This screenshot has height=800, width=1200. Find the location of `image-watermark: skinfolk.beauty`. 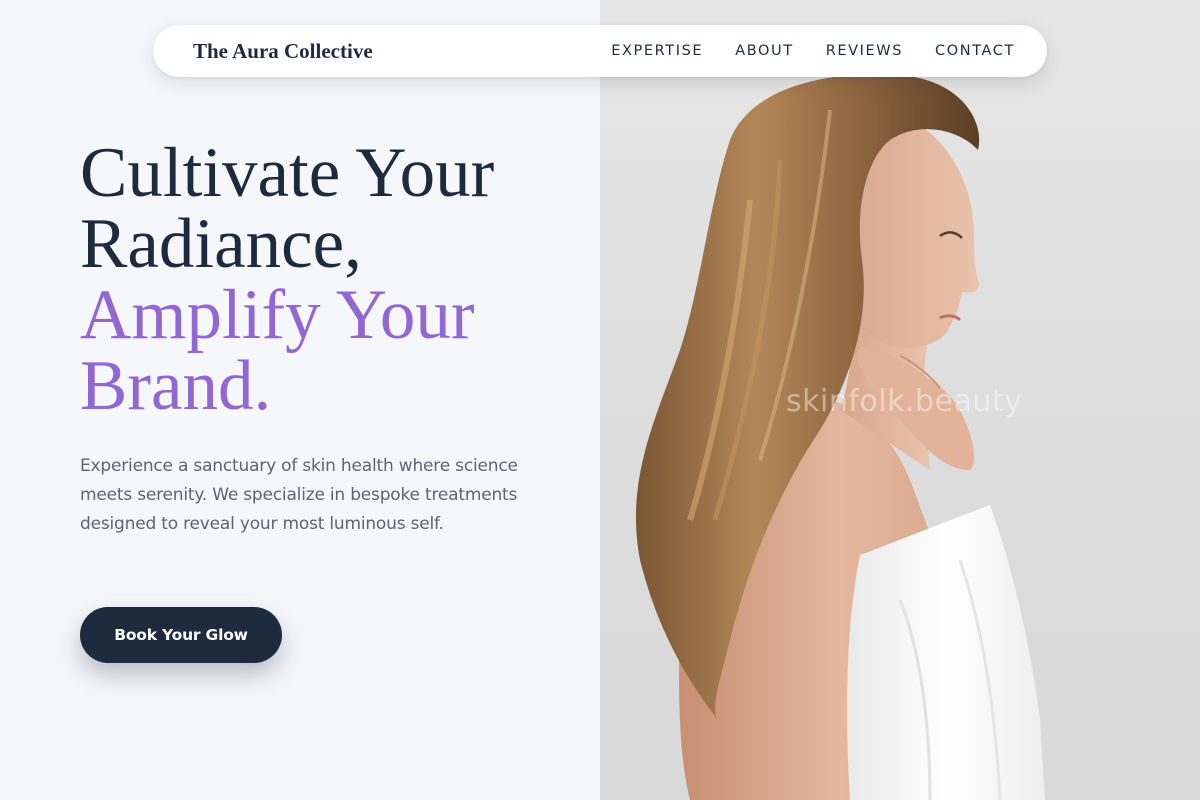

image-watermark: skinfolk.beauty is located at coordinates (904, 401).